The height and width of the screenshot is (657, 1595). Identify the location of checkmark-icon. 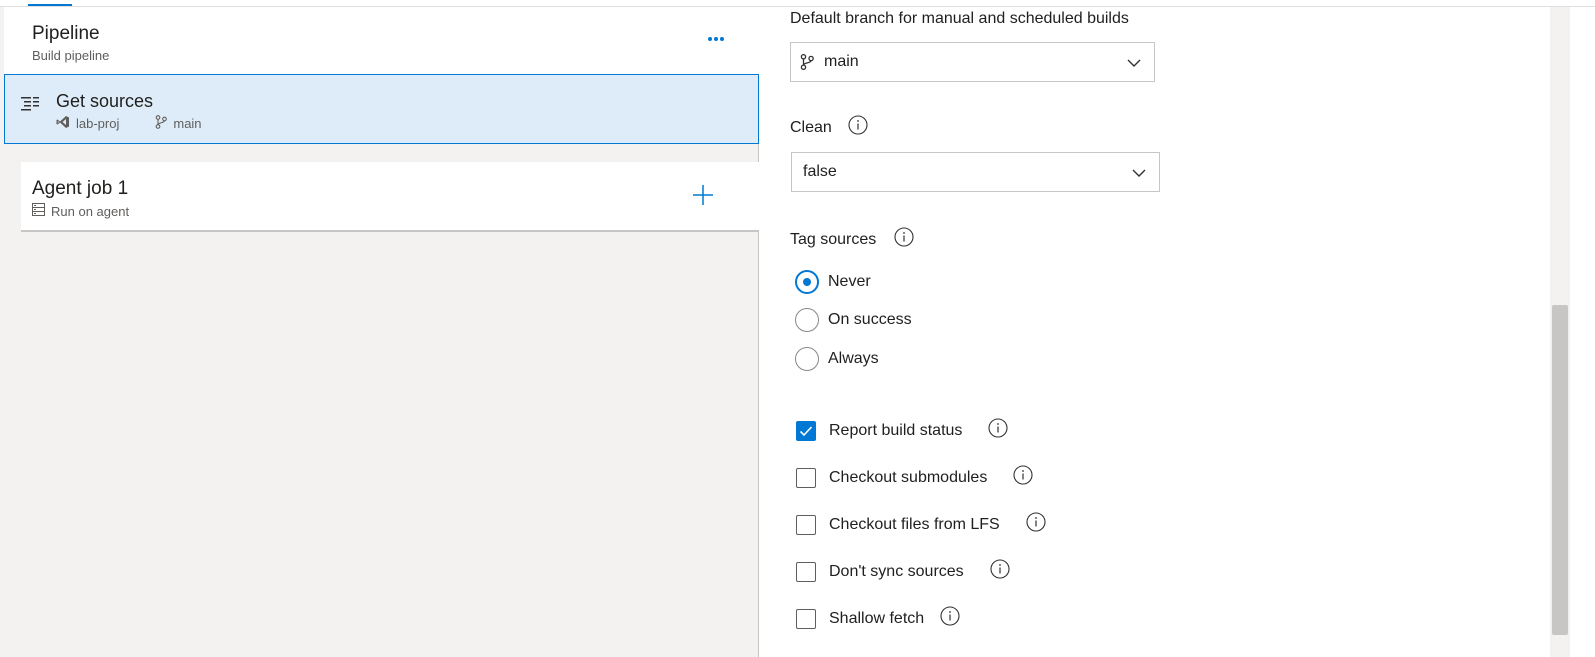
(806, 430).